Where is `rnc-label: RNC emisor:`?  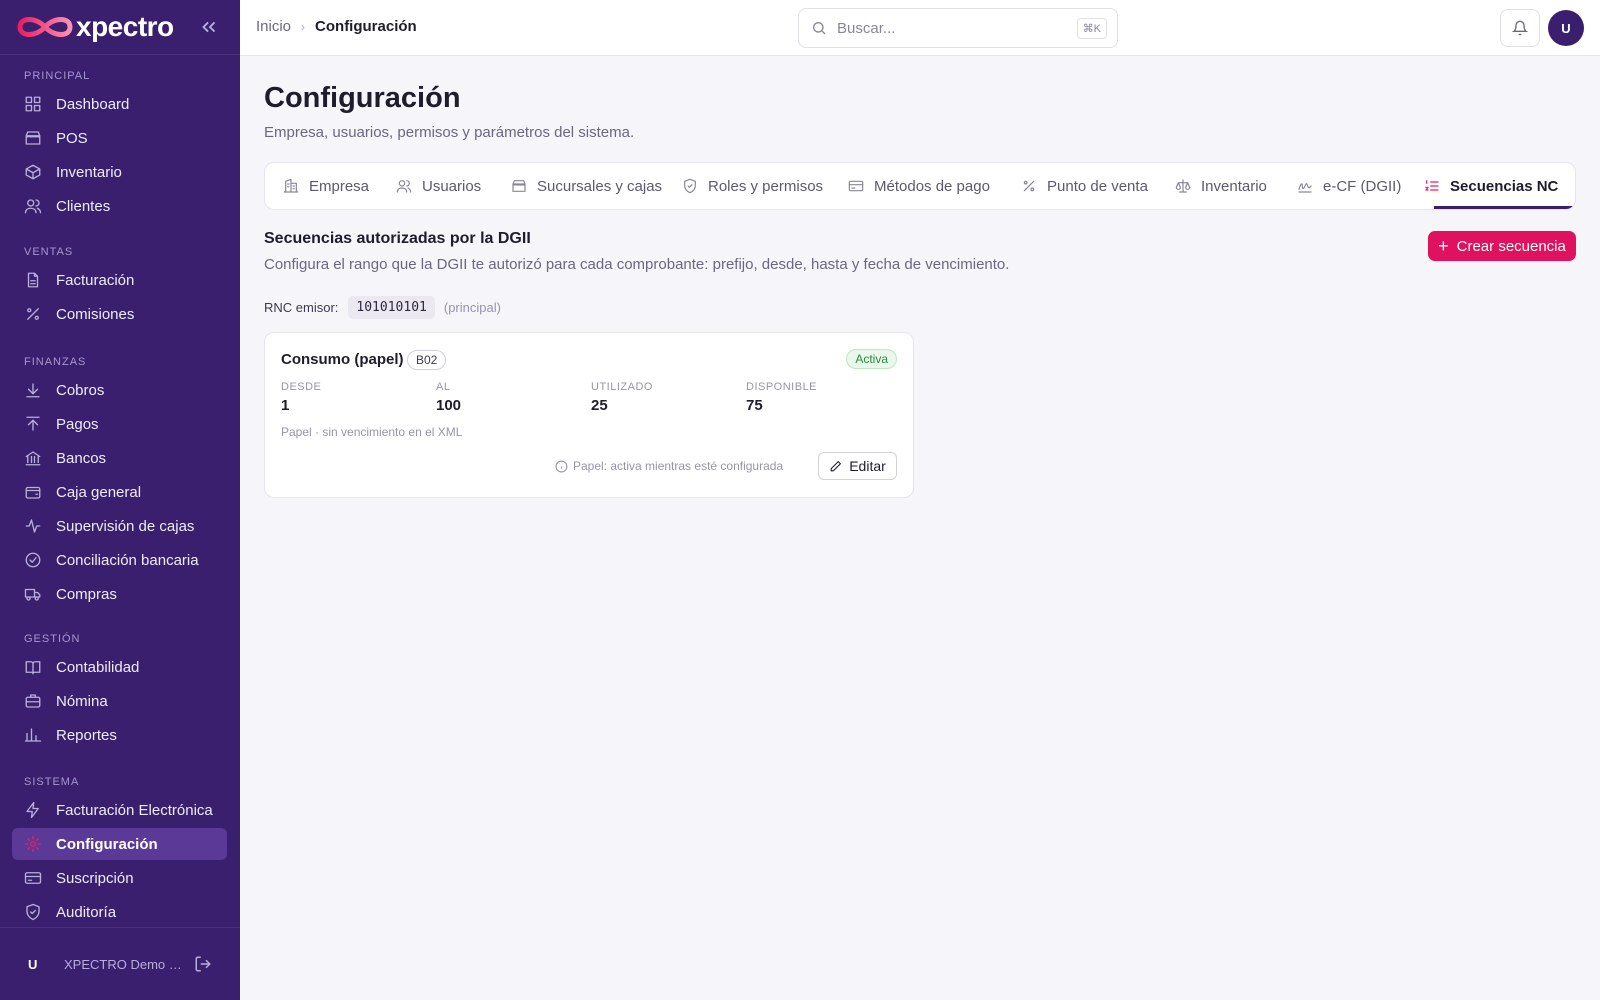
rnc-label: RNC emisor: is located at coordinates (301, 307).